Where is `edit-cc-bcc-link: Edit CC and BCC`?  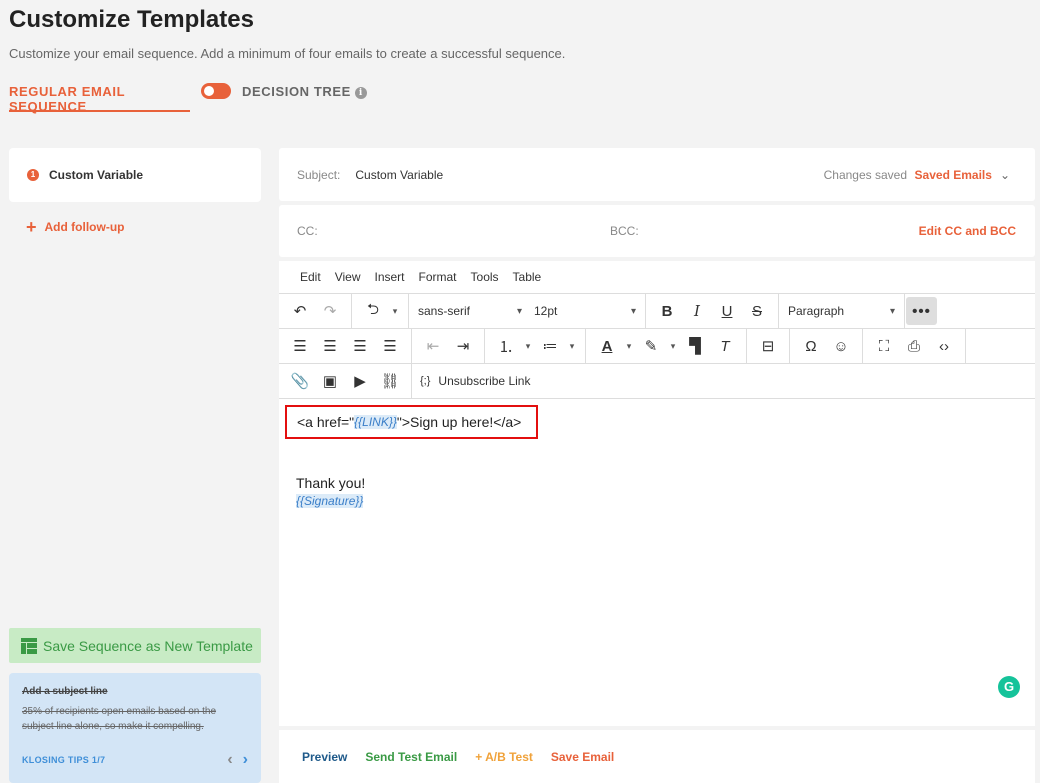
edit-cc-bcc-link: Edit CC and BCC is located at coordinates (967, 231).